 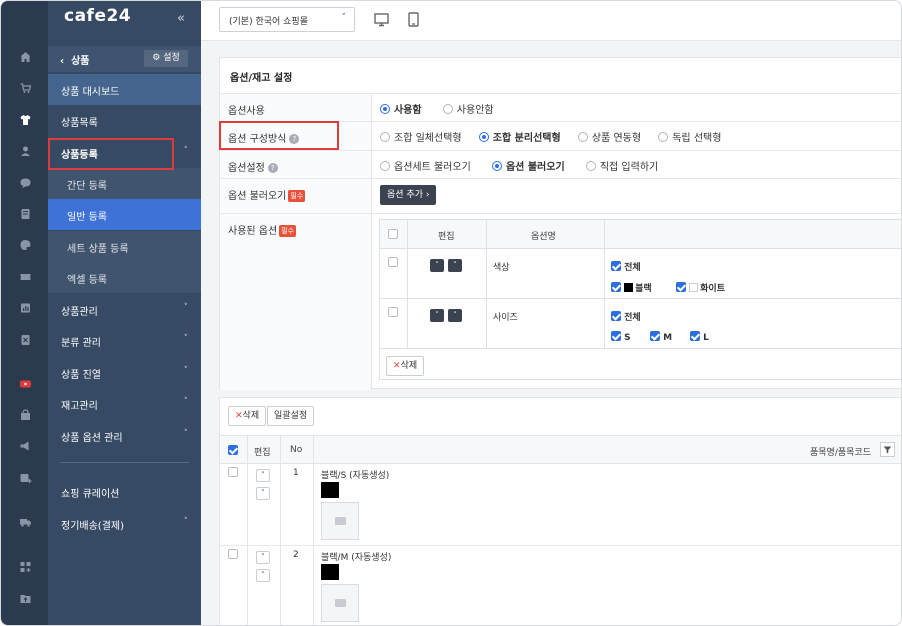 I want to click on col-divider, so click(x=604, y=284).